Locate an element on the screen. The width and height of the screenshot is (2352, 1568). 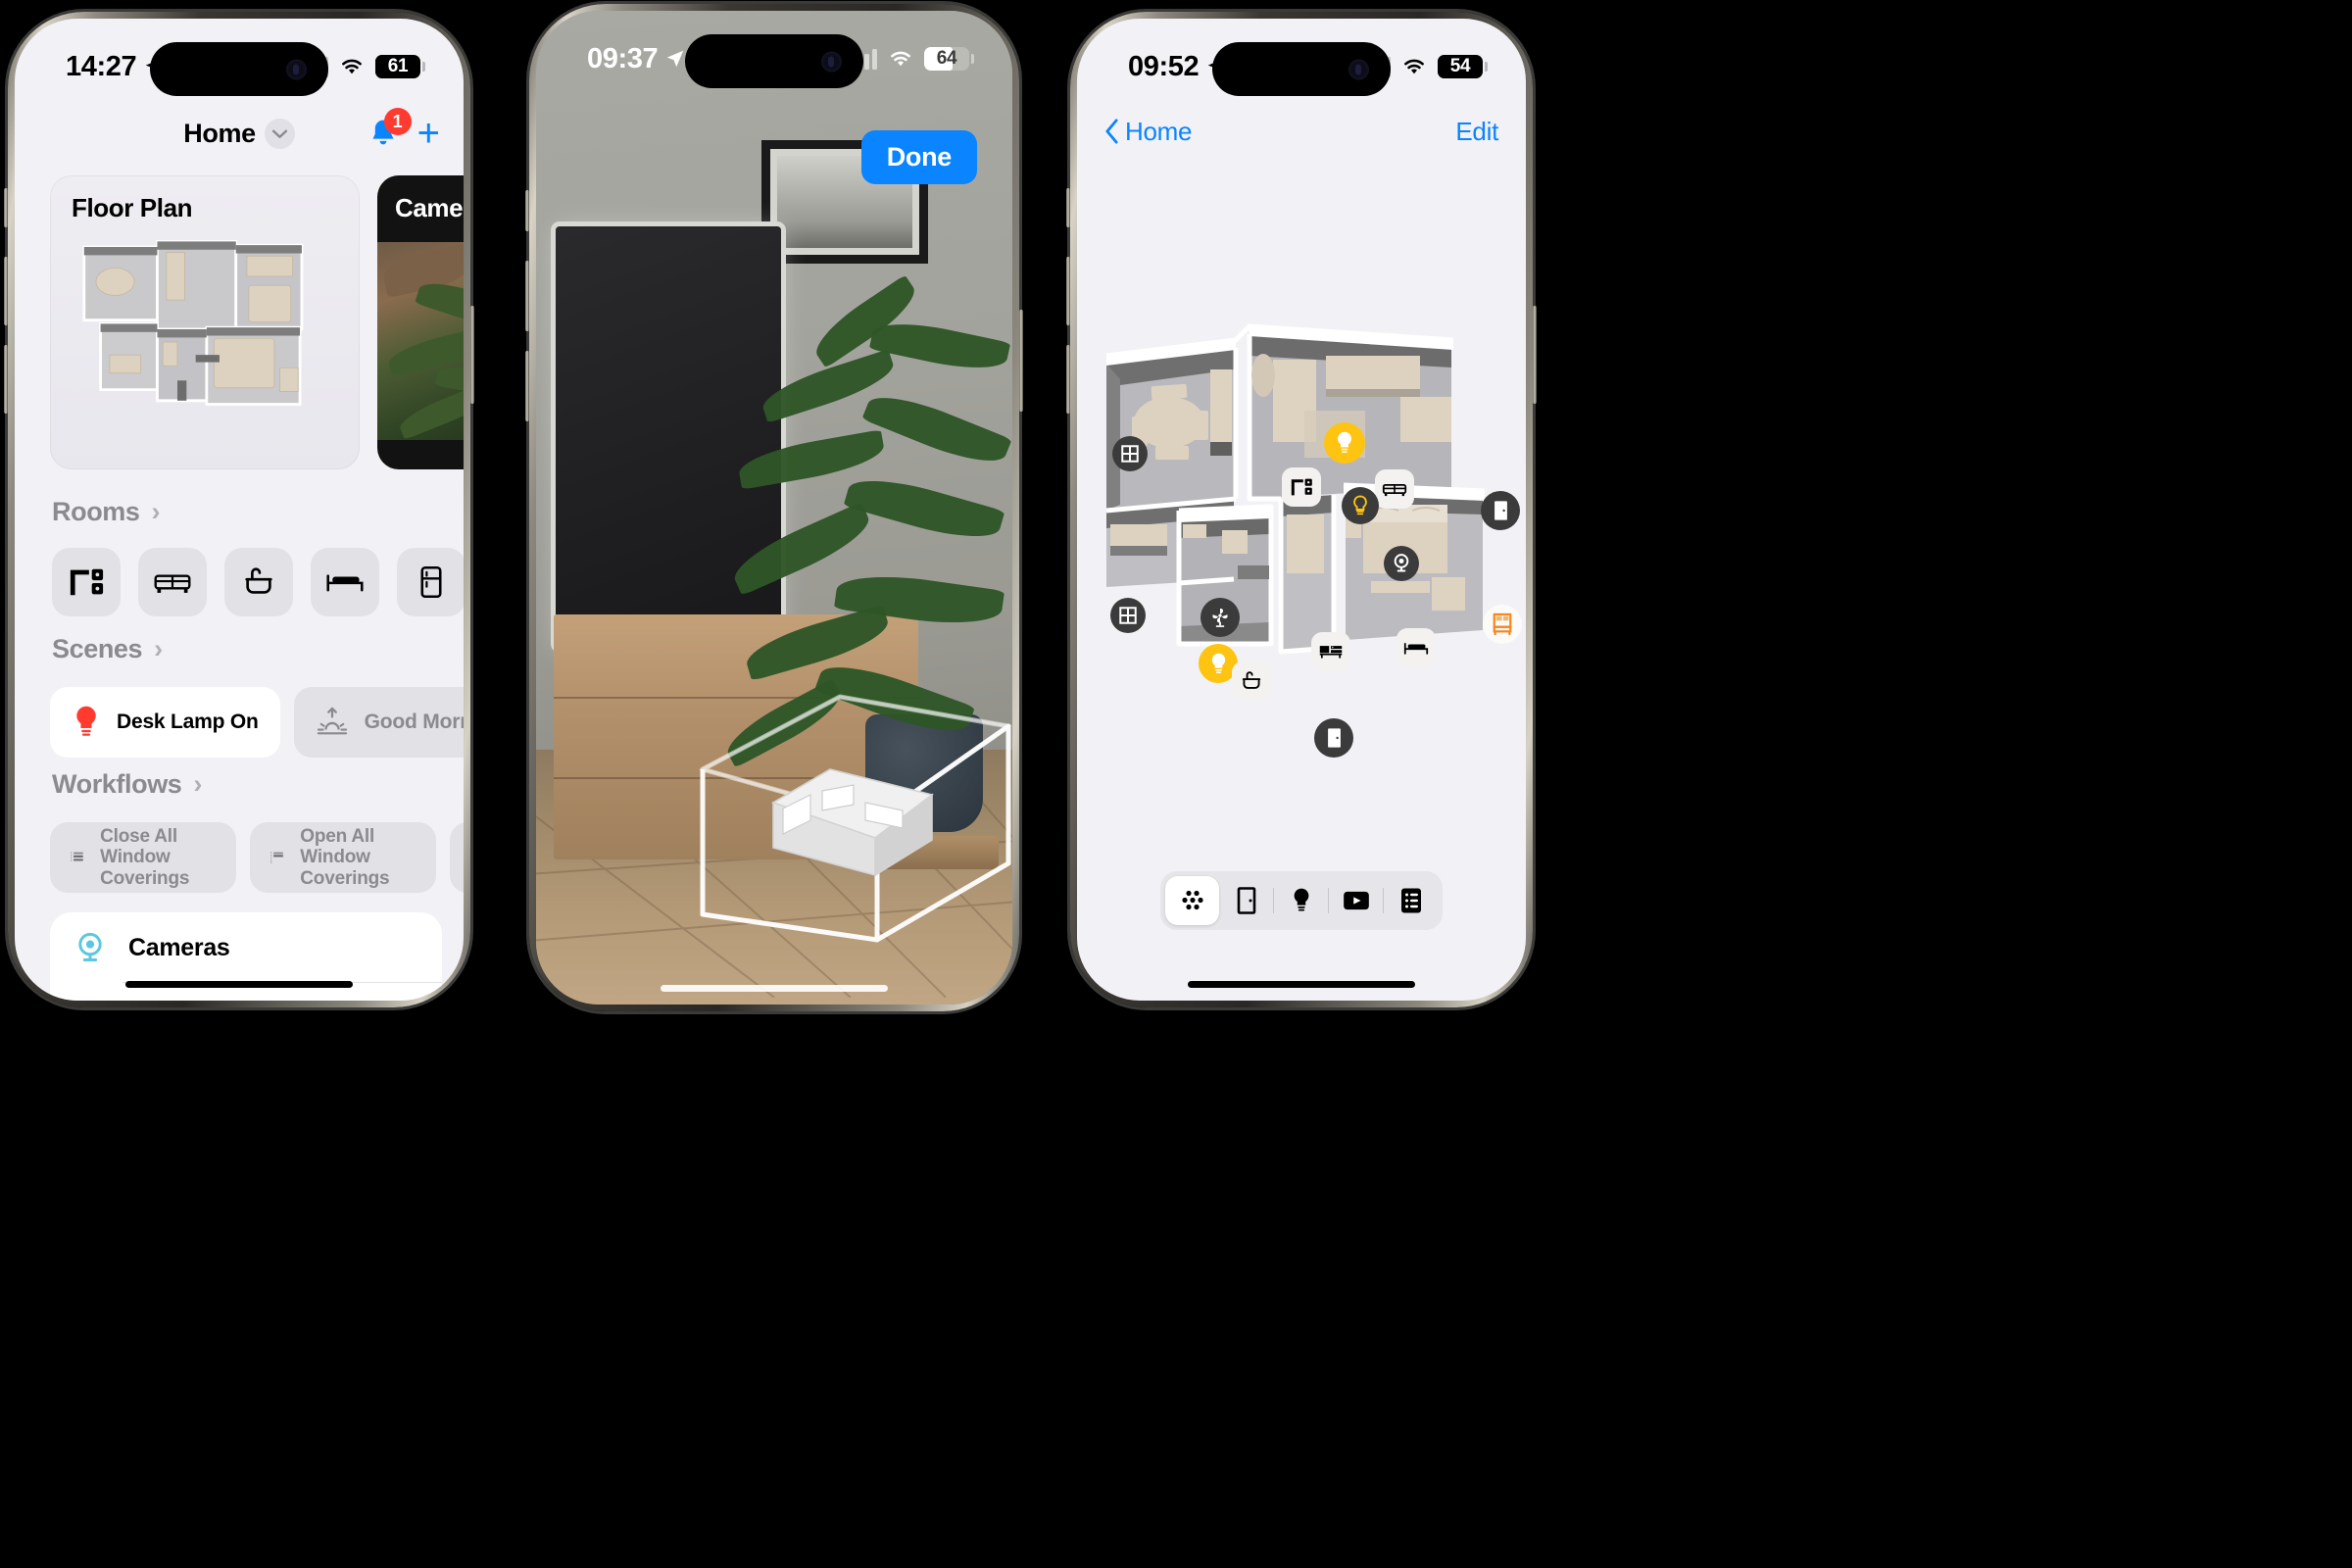
battery-level-text: 54 is located at coordinates (1460, 66).